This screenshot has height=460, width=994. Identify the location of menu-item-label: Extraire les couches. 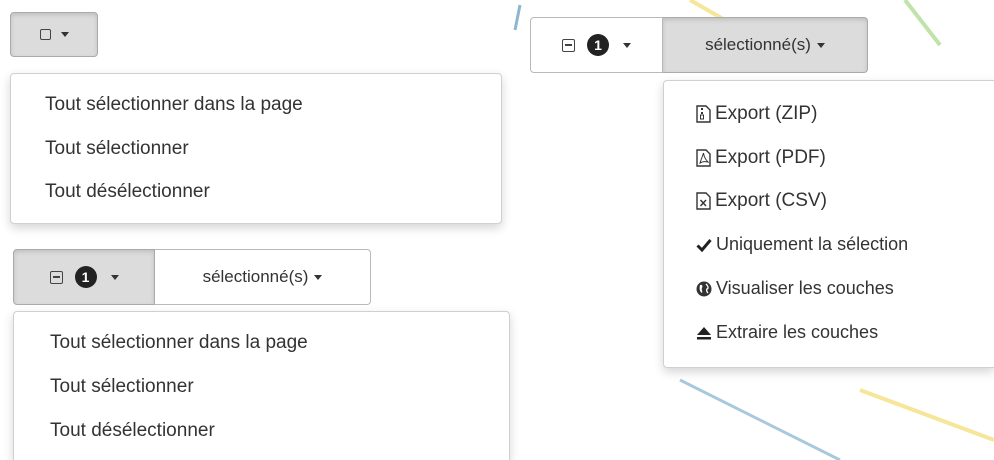
(797, 332).